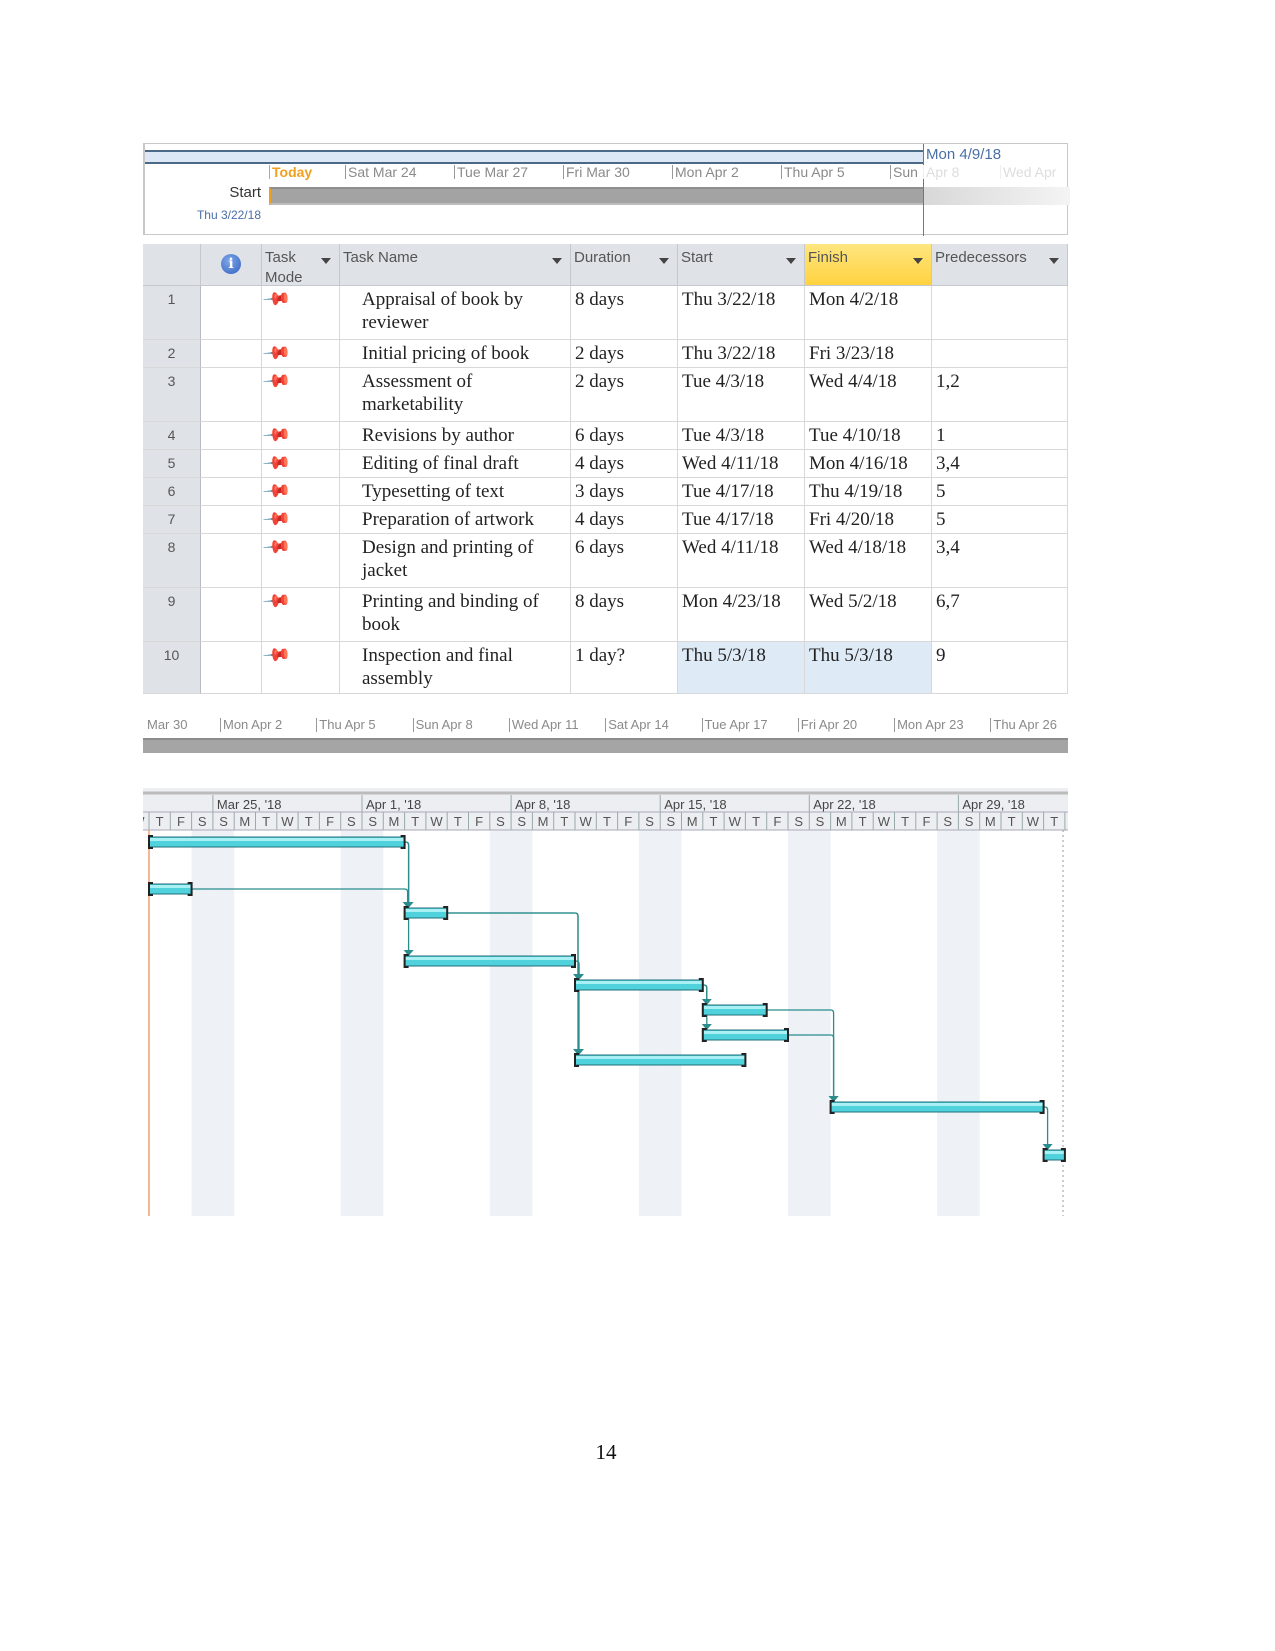 The width and height of the screenshot is (1275, 1651). I want to click on cell-text: 6 days, so click(600, 547).